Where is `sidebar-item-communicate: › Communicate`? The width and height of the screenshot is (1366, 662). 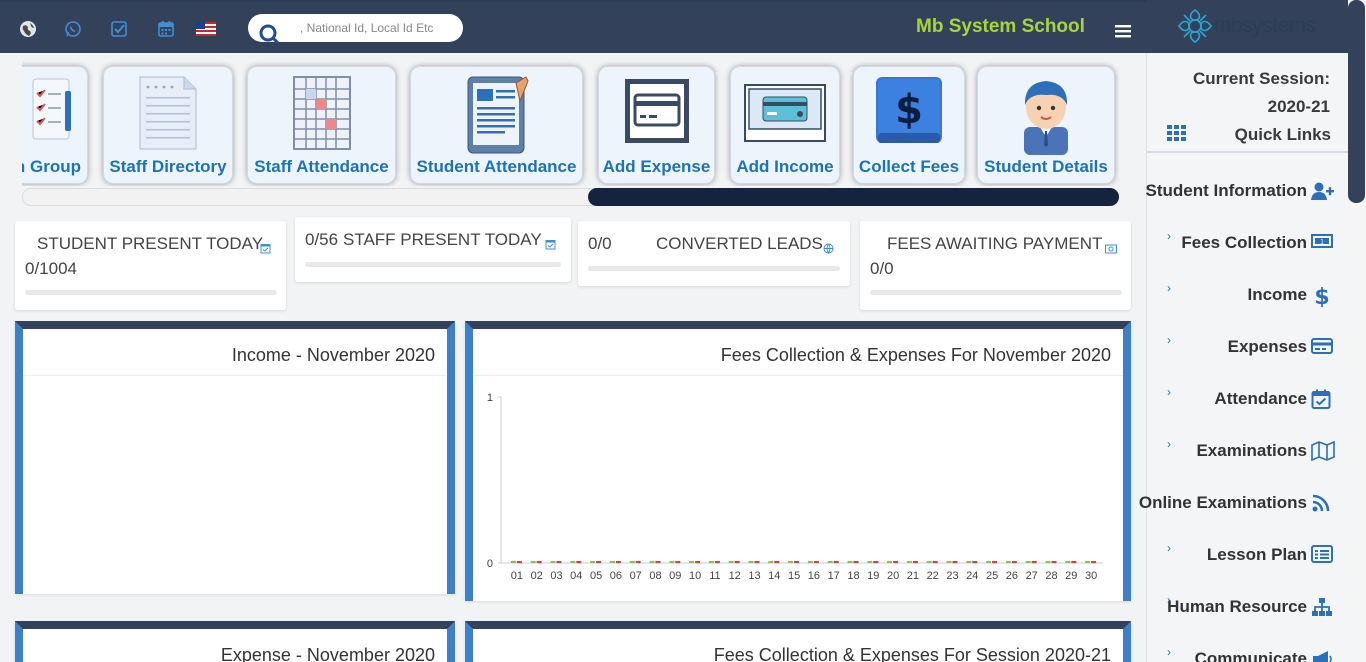
sidebar-item-communicate: › Communicate is located at coordinates (1248, 652).